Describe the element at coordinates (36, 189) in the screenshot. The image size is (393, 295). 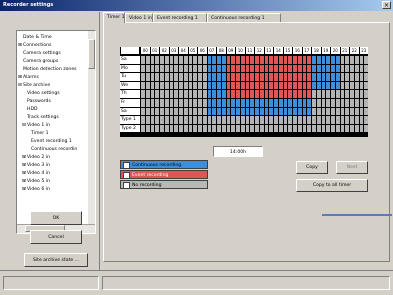
I see `tree-item: ⊞Video 6 in` at that location.